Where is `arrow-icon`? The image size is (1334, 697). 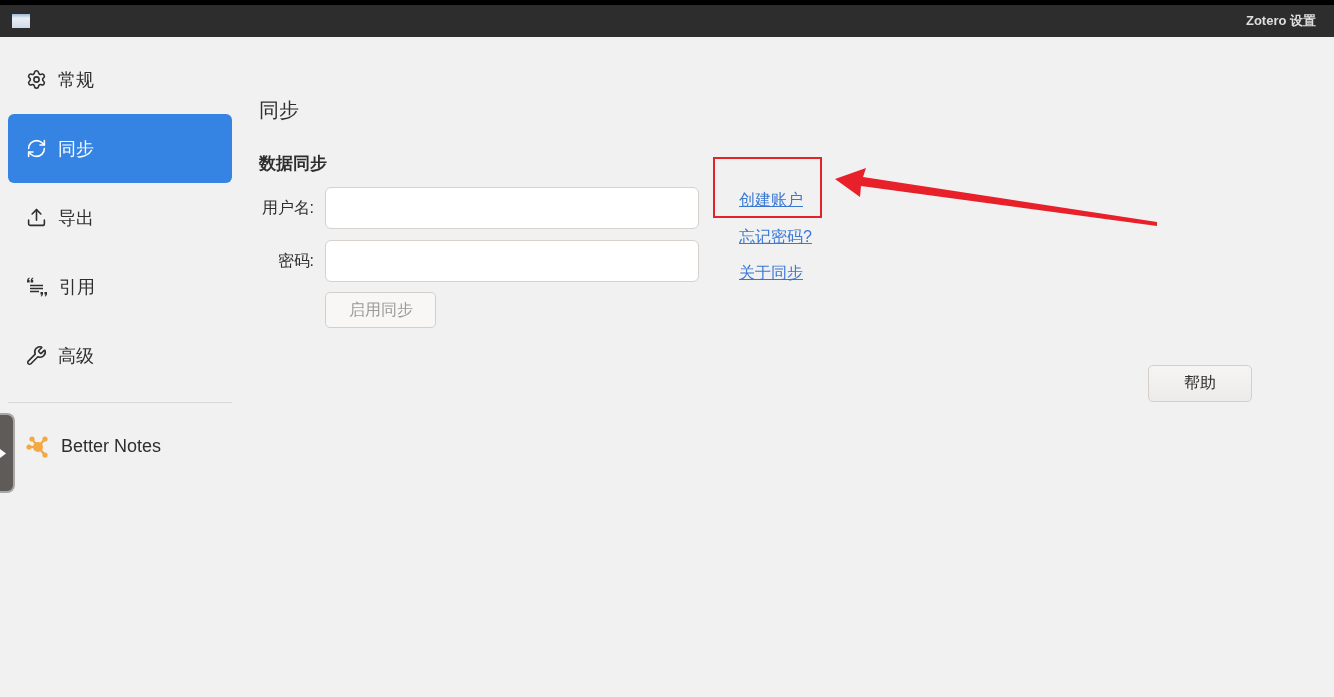 arrow-icon is located at coordinates (3, 453).